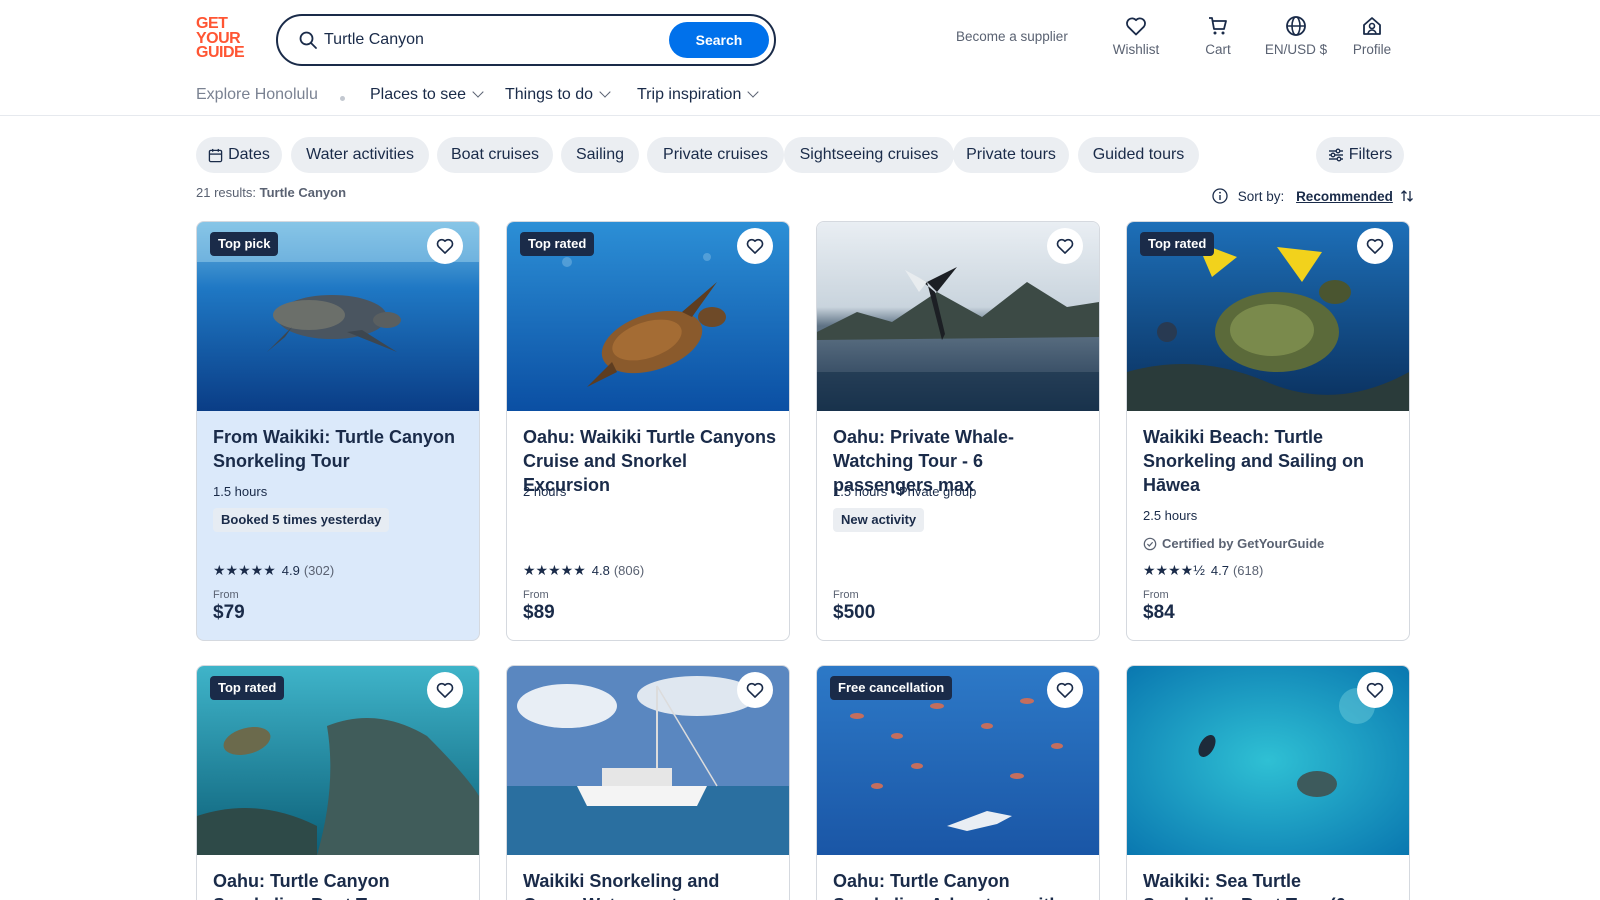 This screenshot has width=1600, height=900. Describe the element at coordinates (1011, 155) in the screenshot. I see `chip-private-tours: Private tours` at that location.